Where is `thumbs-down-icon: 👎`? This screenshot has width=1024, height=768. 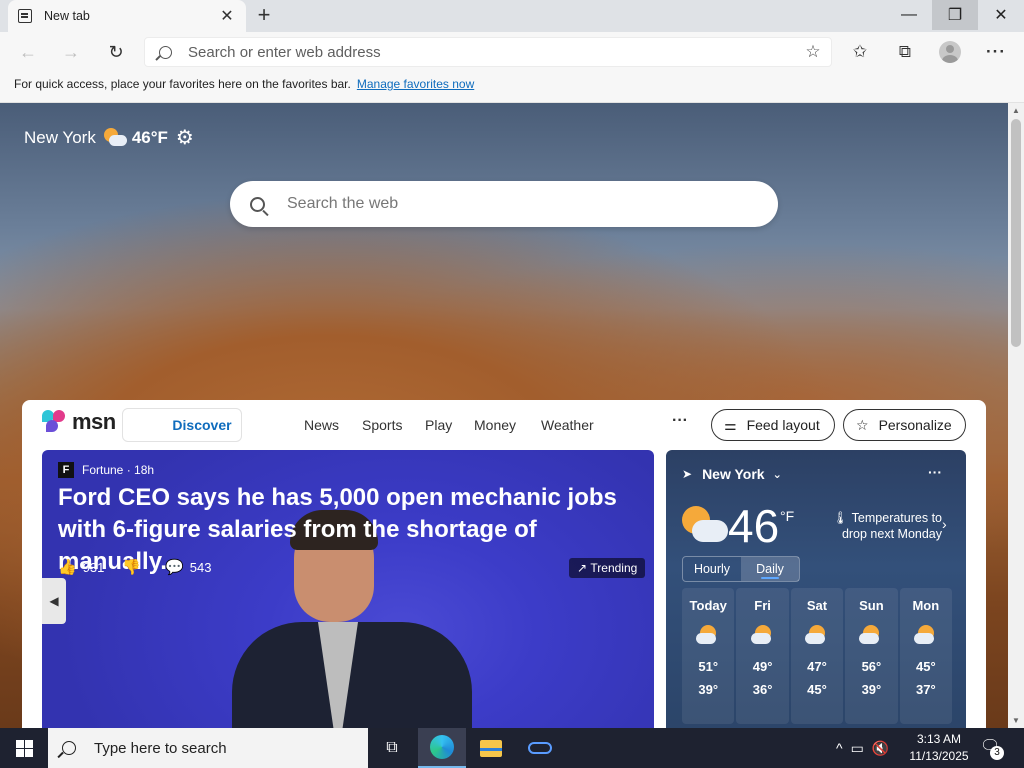 thumbs-down-icon: 👎 is located at coordinates (131, 567).